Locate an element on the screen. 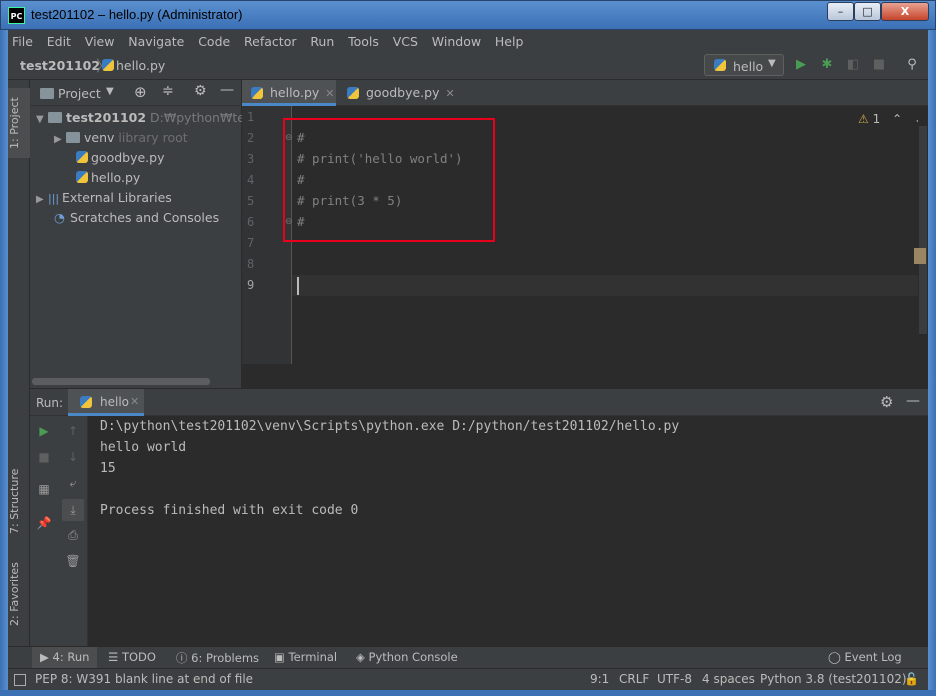 The height and width of the screenshot is (696, 936). layout-toggle-icon is located at coordinates (20, 680).